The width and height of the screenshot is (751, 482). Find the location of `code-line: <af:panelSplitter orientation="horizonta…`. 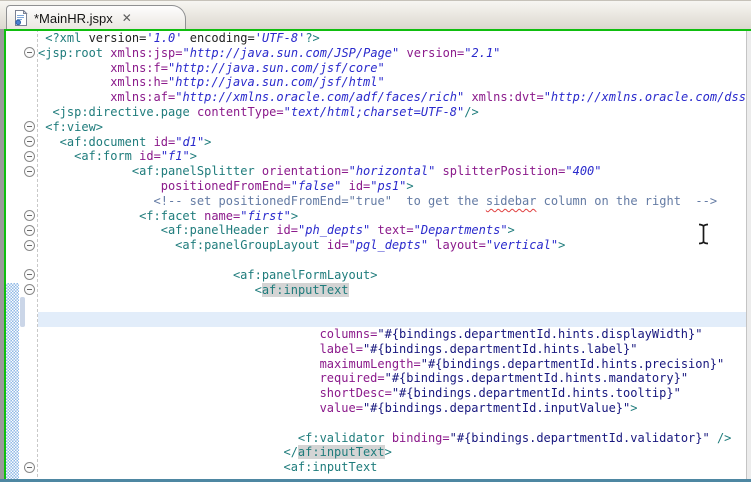

code-line: <af:panelSplitter orientation="horizonta… is located at coordinates (392, 171).